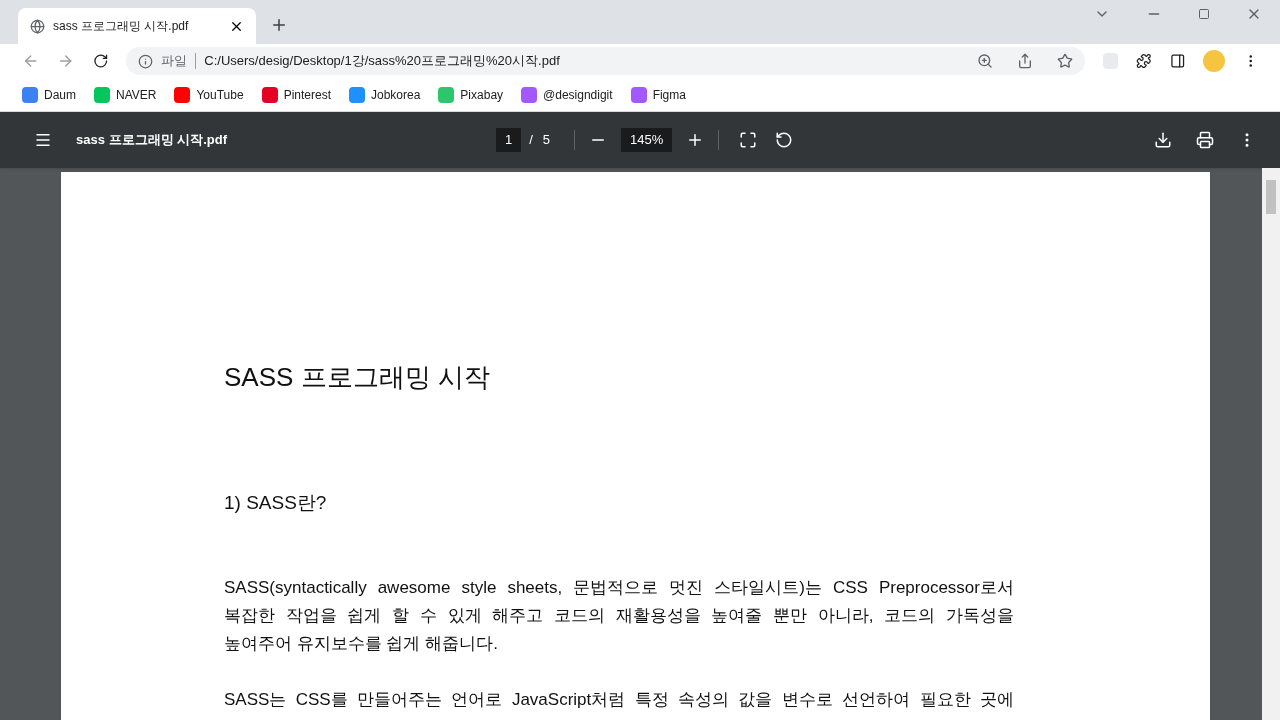 Image resolution: width=1280 pixels, height=720 pixels. Describe the element at coordinates (647, 140) in the screenshot. I see `zoom-input: 145%` at that location.